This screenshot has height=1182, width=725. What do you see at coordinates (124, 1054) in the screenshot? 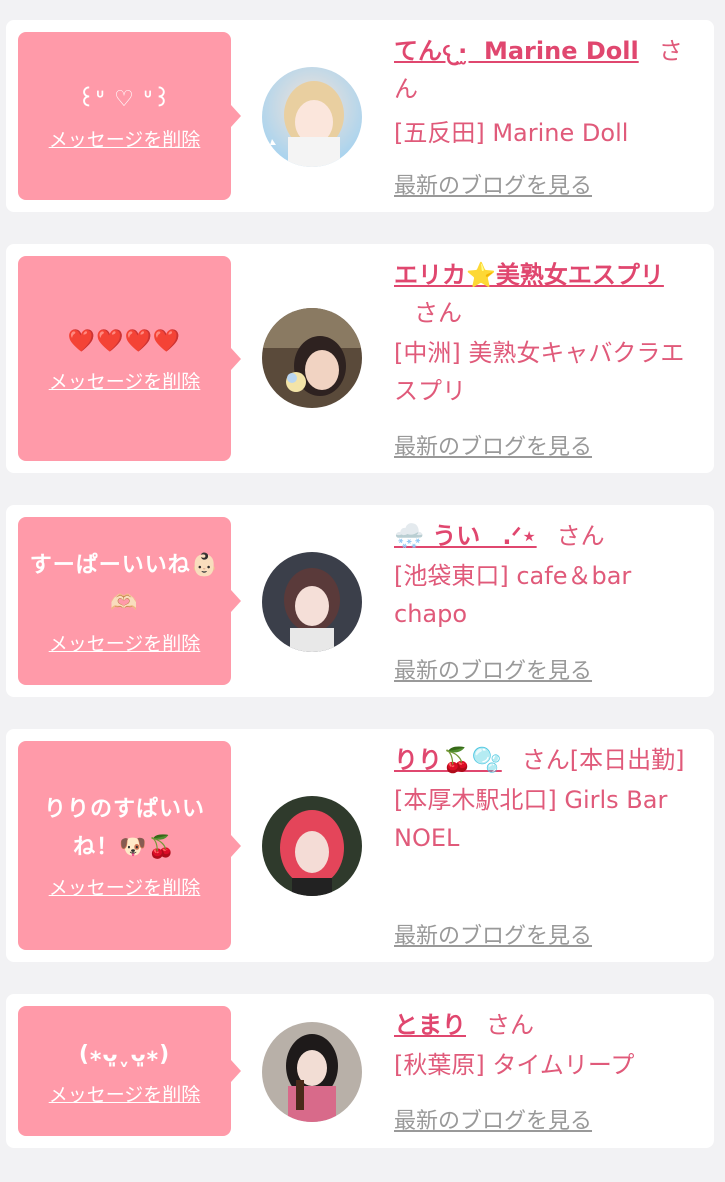
I see `message-text: (⁎ᴗ͈ˬᴗ͈⁎)` at bounding box center [124, 1054].